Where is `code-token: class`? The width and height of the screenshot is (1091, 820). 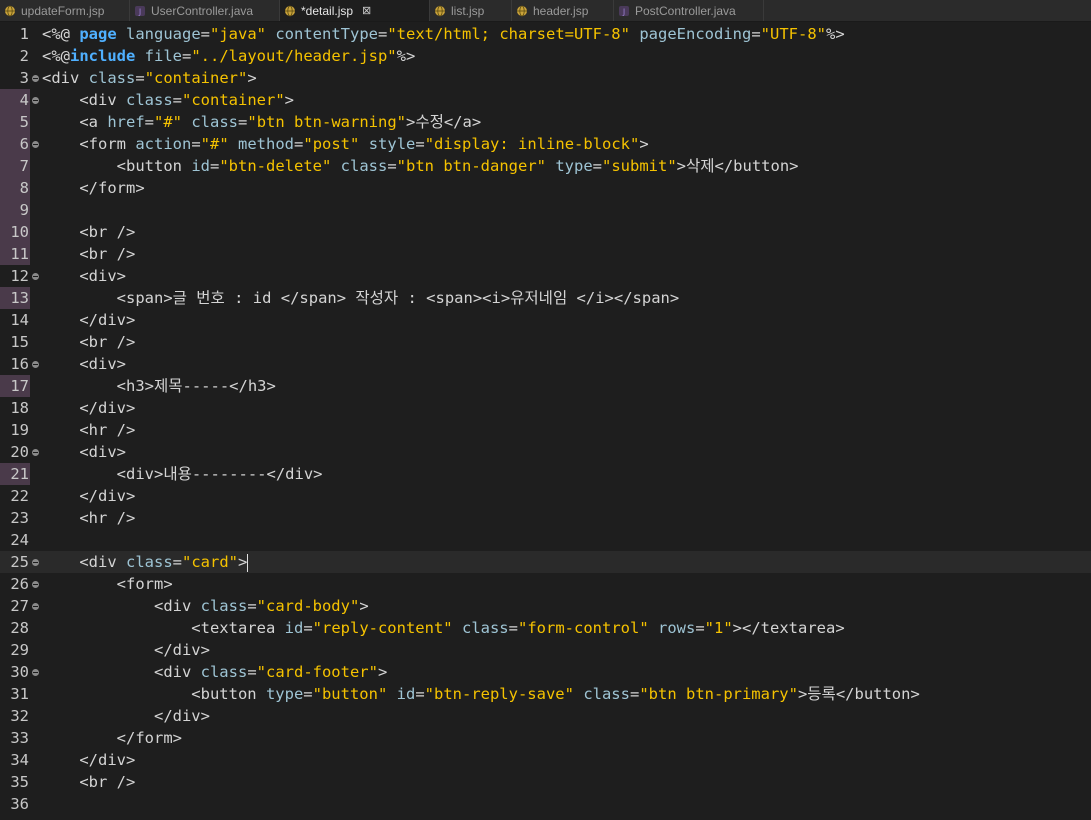 code-token: class is located at coordinates (224, 672).